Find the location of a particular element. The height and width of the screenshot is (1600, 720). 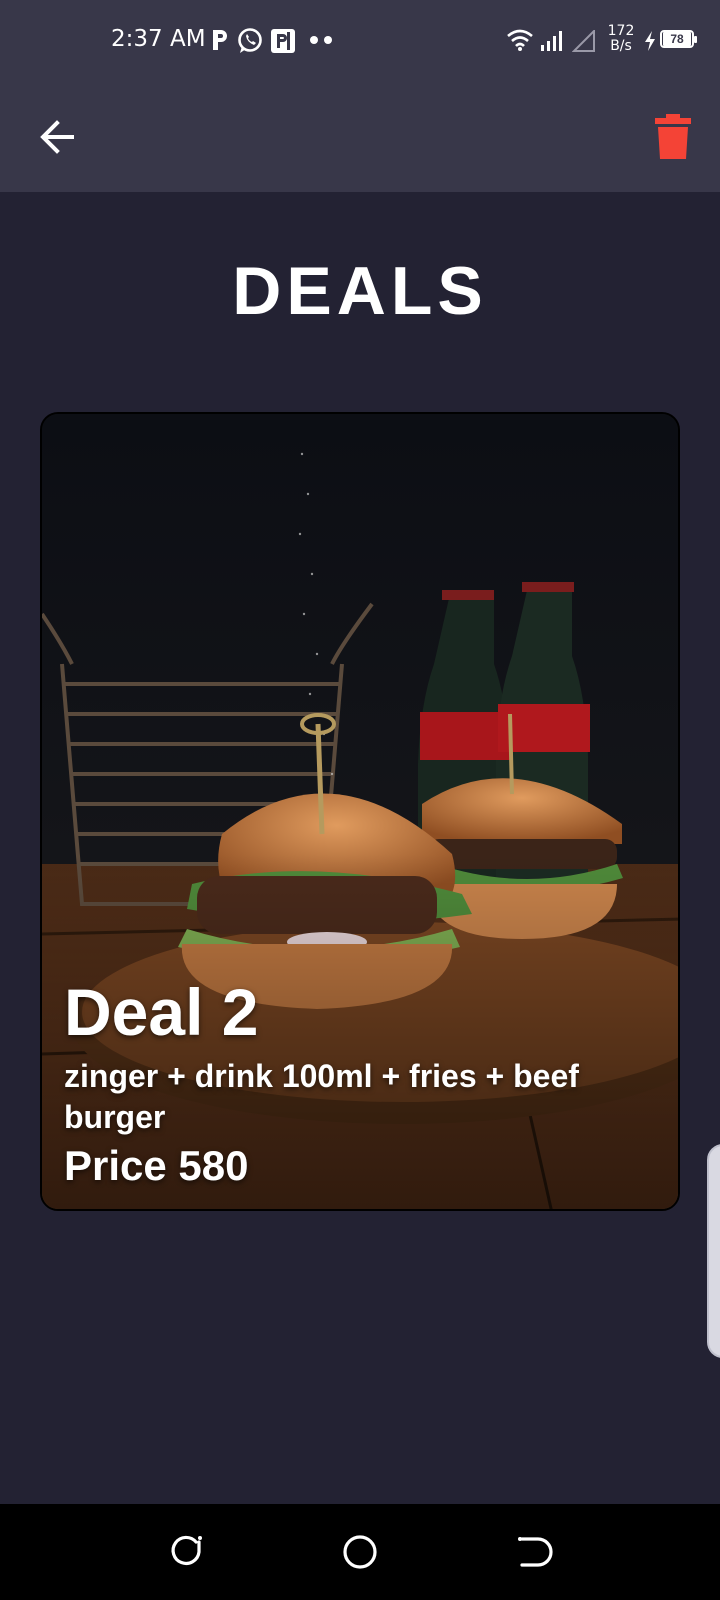

deal-price: Price 580 is located at coordinates (156, 1165).